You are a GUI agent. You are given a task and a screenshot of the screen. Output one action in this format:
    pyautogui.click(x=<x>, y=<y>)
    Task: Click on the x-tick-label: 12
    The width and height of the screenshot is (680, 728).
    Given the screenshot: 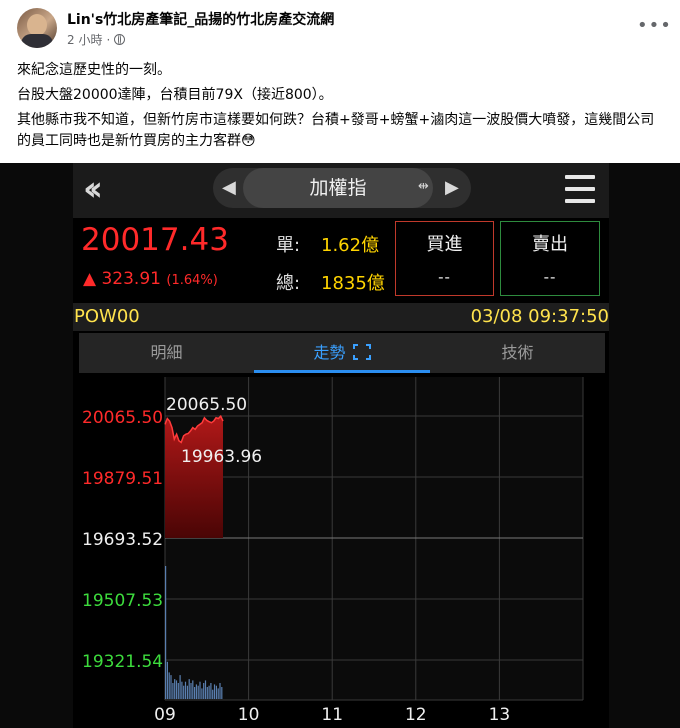 What is the action you would take?
    pyautogui.click(x=416, y=715)
    